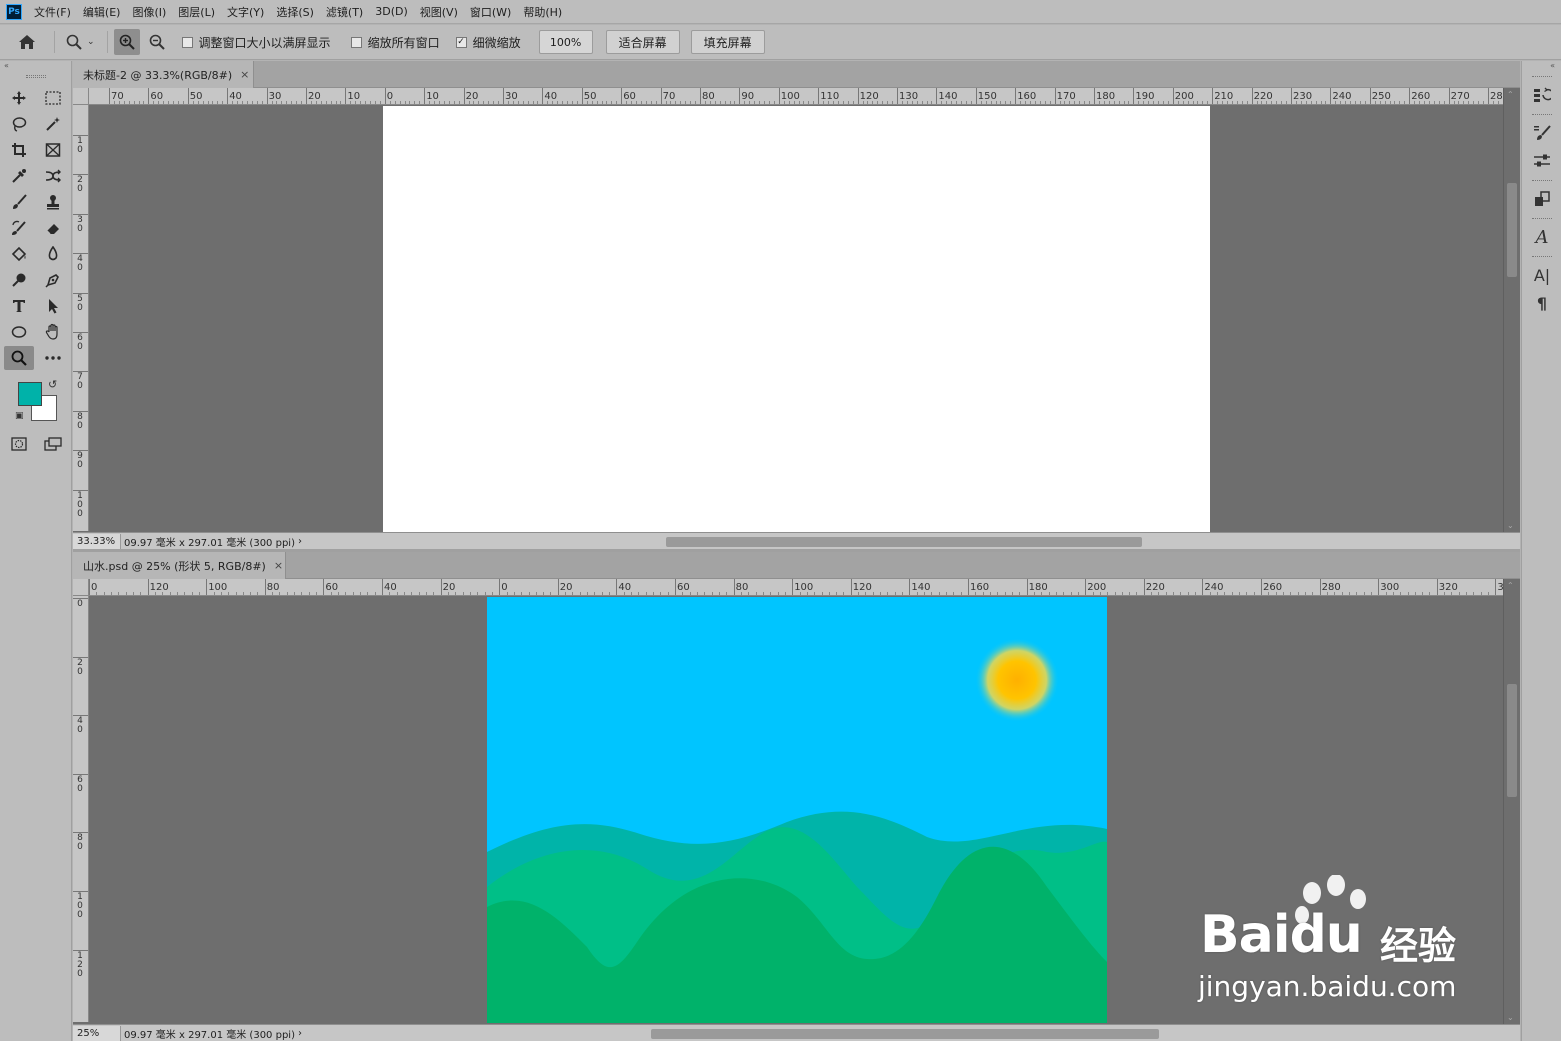 The width and height of the screenshot is (1561, 1041). I want to click on zoom-tool-preset-icon, so click(74, 42).